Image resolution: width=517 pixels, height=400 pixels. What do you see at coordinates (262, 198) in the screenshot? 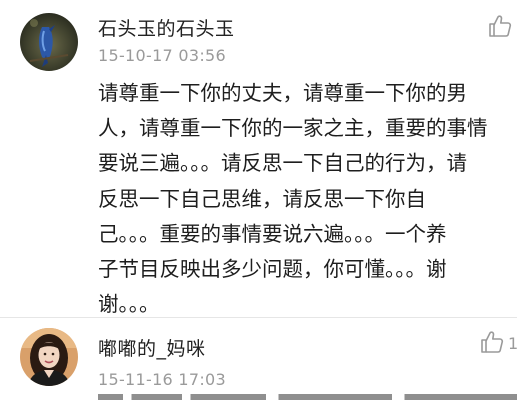
I see `comment-body-line: 反思一下自己思维，请反思一下你自` at bounding box center [262, 198].